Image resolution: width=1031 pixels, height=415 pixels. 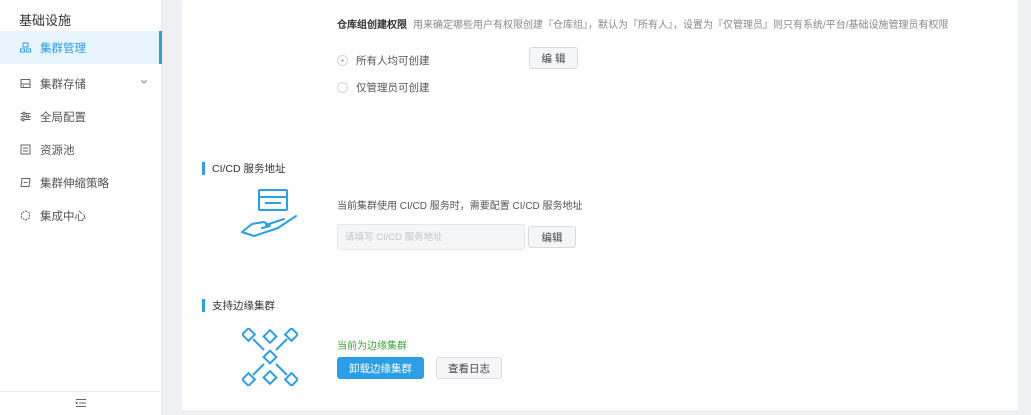 I want to click on chevron-down-icon, so click(x=144, y=82).